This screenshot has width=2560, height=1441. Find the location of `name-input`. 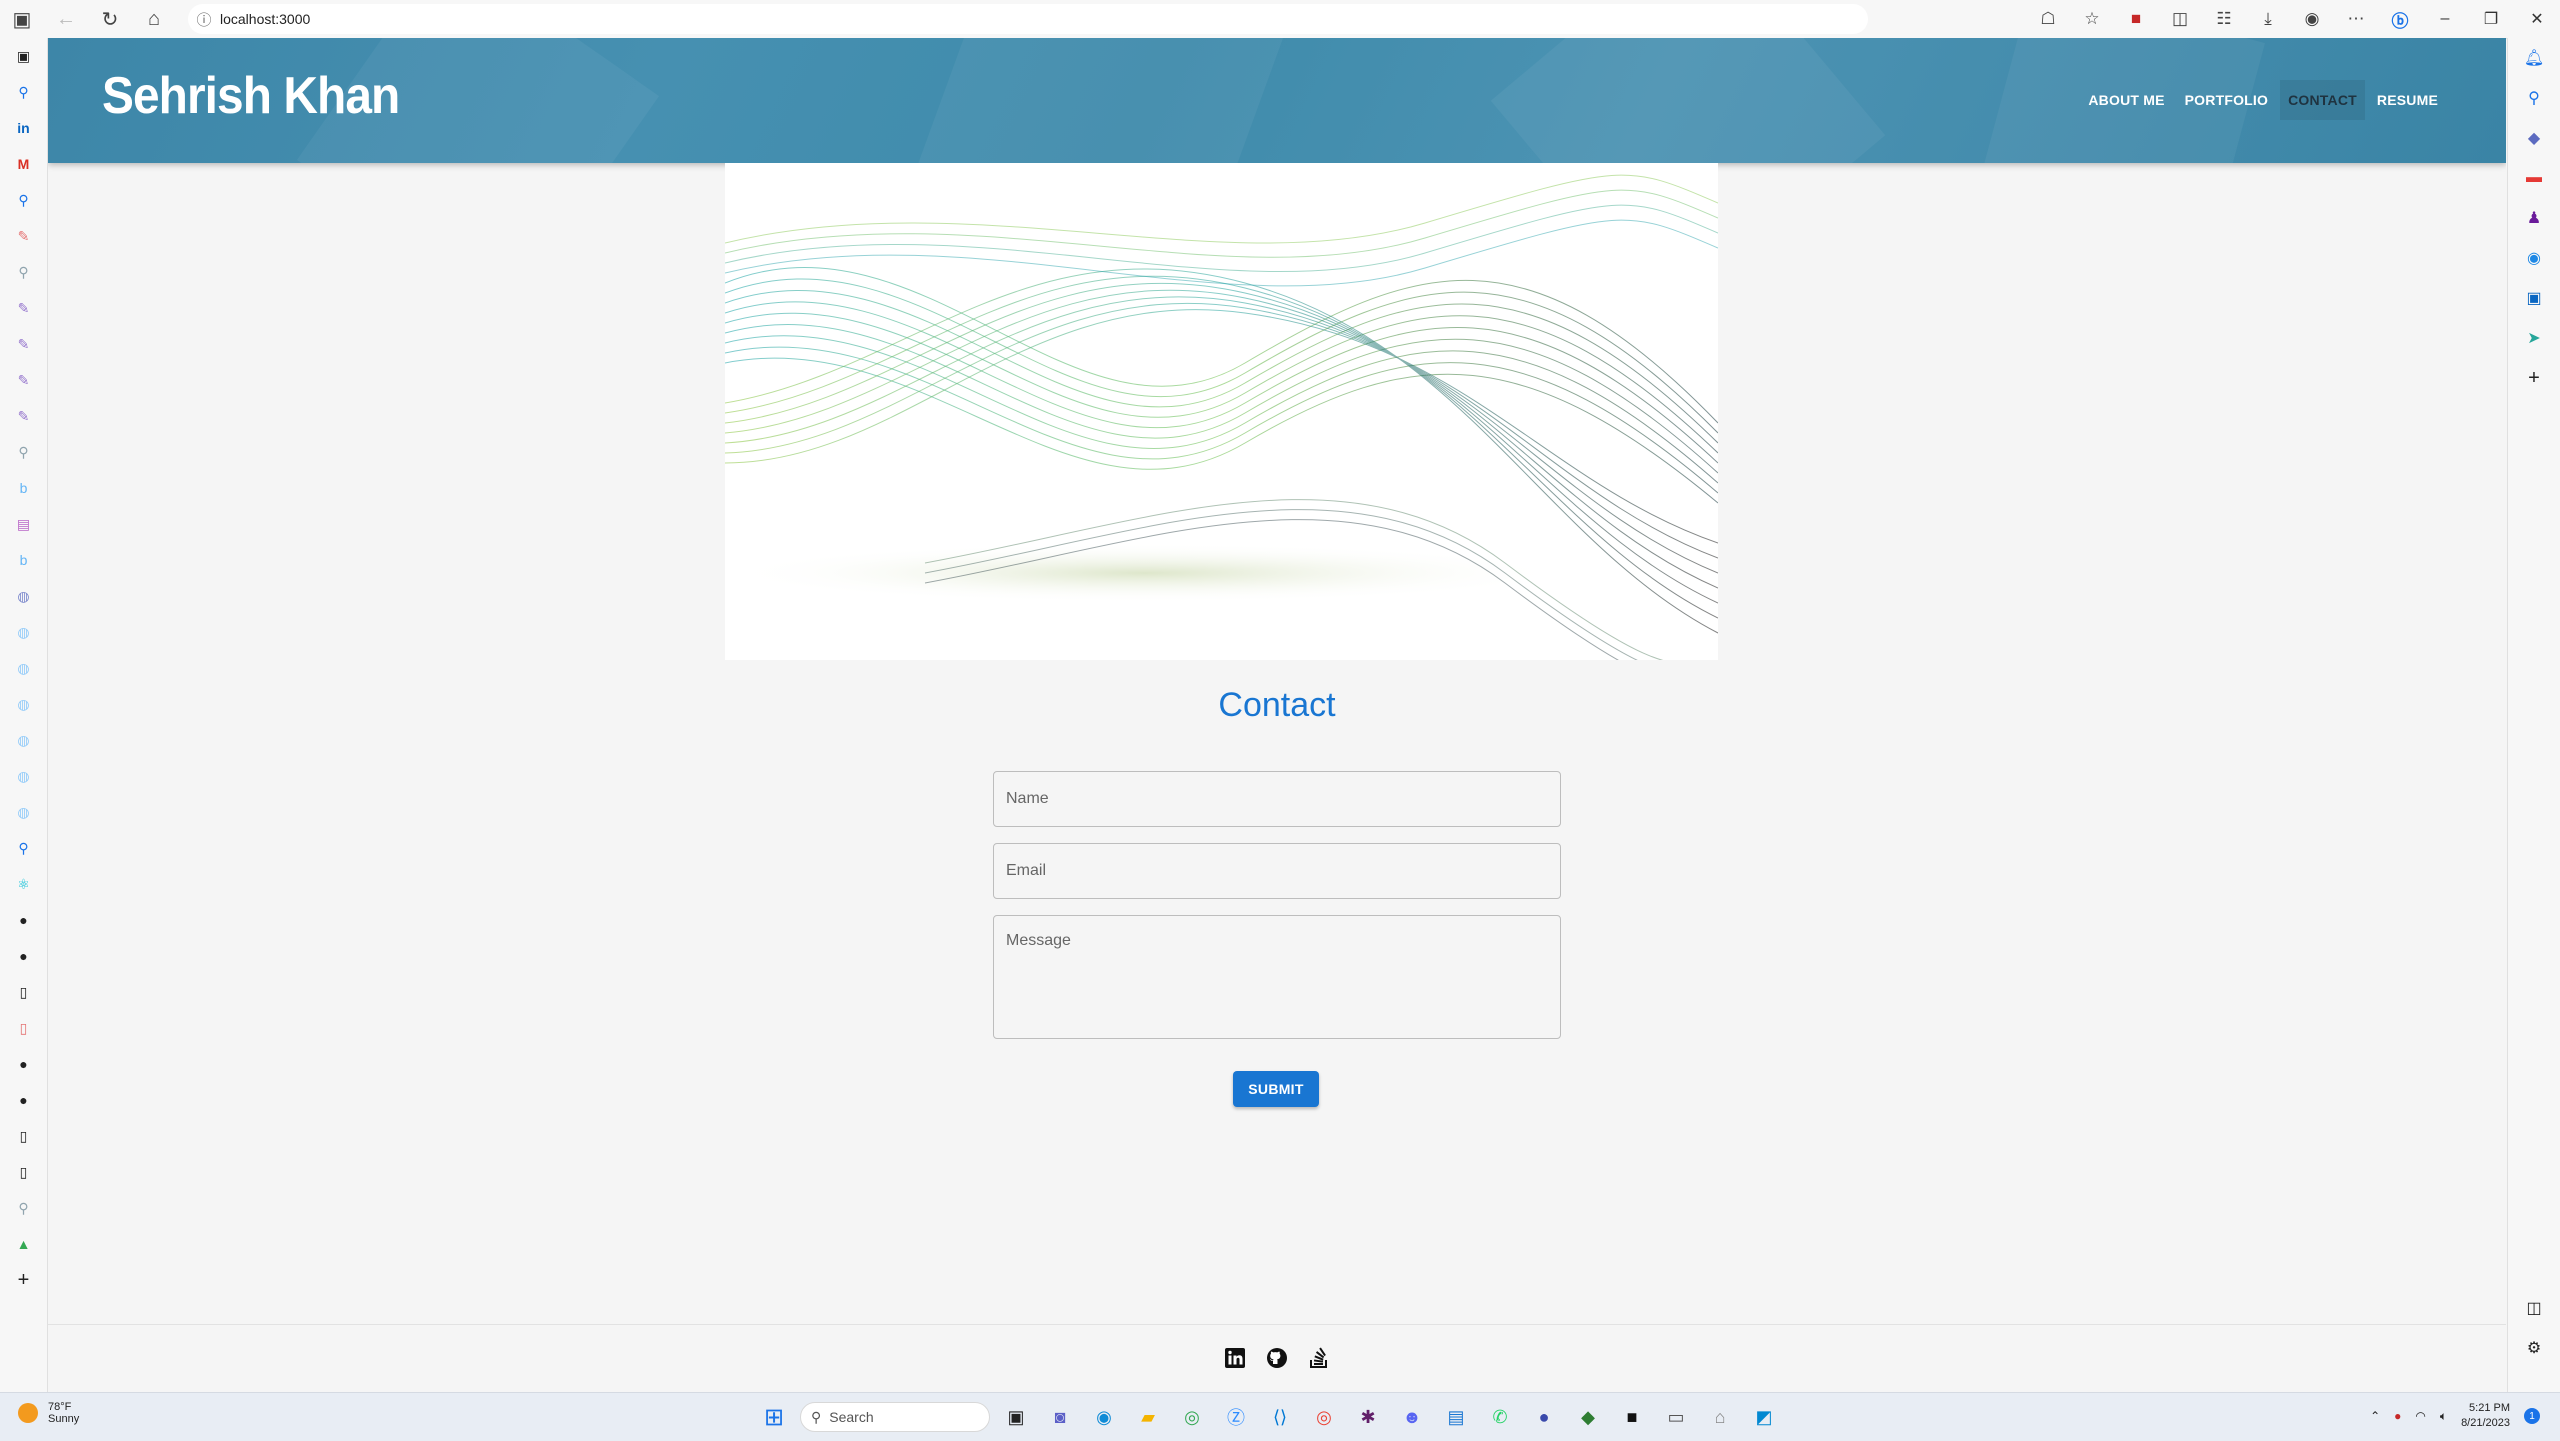

name-input is located at coordinates (1277, 799).